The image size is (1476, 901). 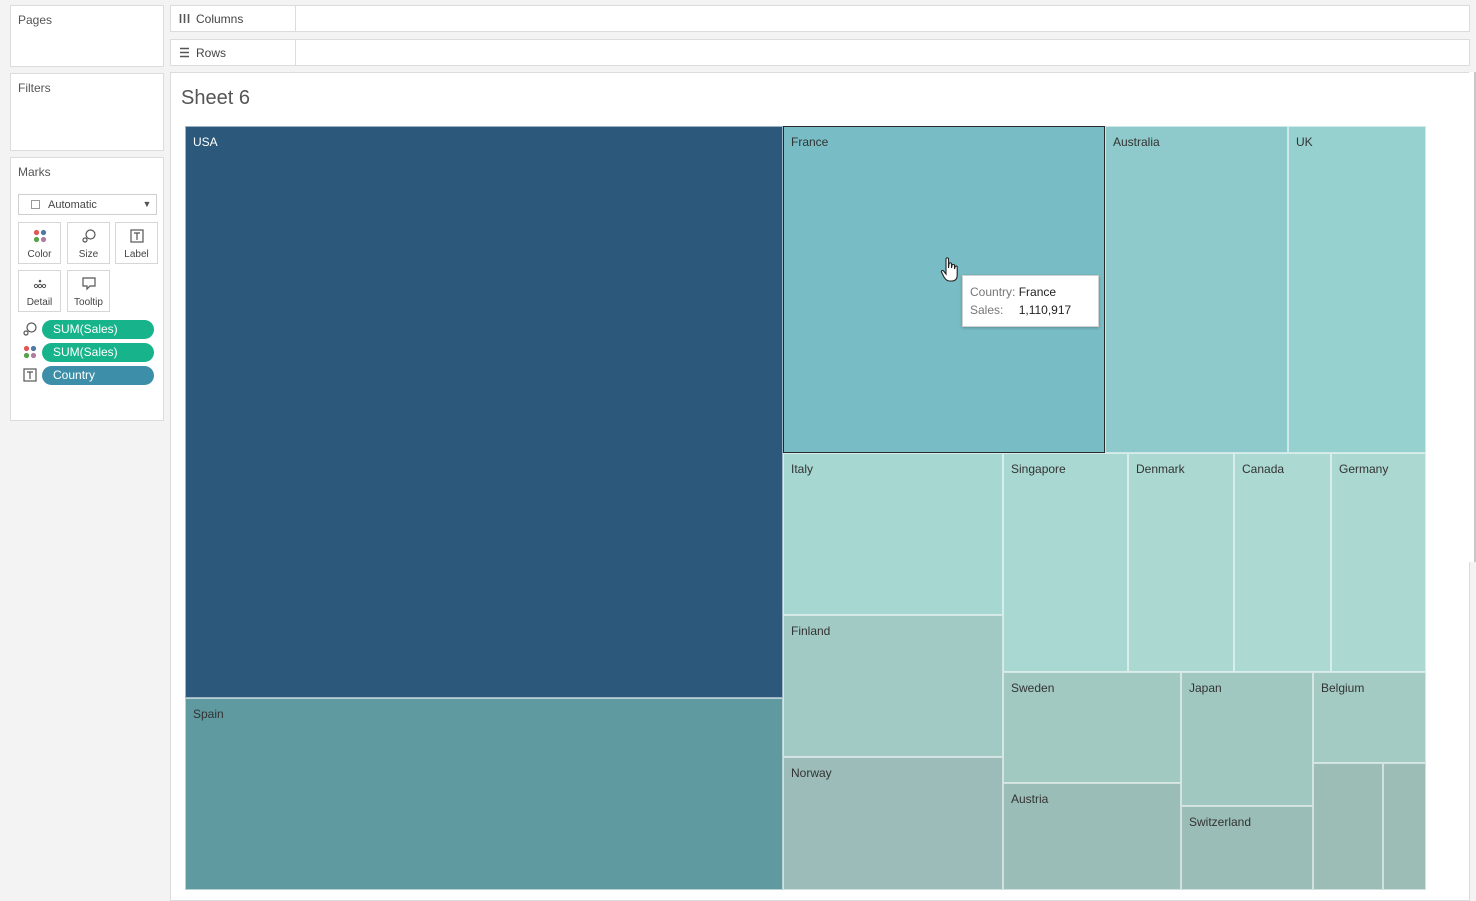 What do you see at coordinates (1247, 848) in the screenshot?
I see `treemap-cell-switzerland: Switzerland` at bounding box center [1247, 848].